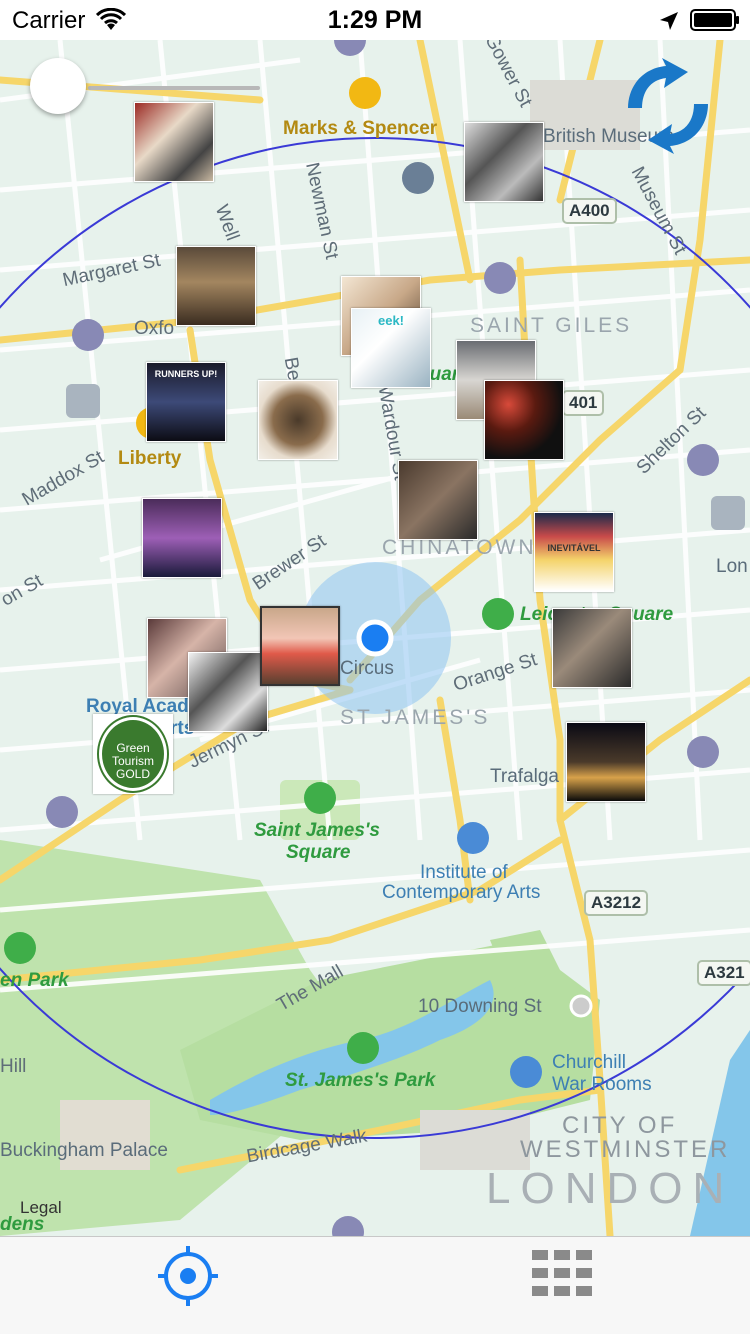 The height and width of the screenshot is (1334, 750). I want to click on photo-magazine-caption: eek!, so click(391, 320).